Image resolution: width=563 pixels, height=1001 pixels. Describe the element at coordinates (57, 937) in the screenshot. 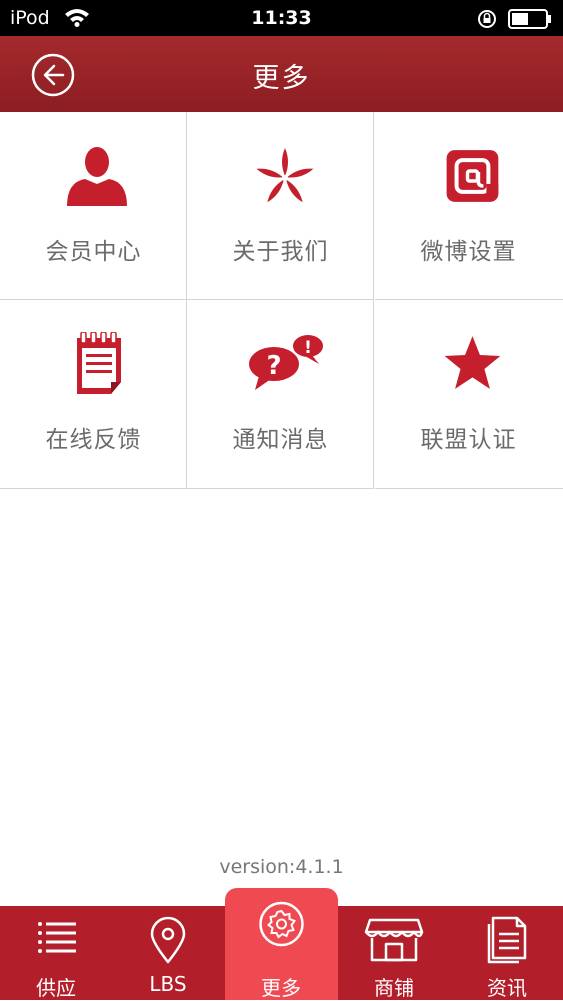

I see `list-icon` at that location.